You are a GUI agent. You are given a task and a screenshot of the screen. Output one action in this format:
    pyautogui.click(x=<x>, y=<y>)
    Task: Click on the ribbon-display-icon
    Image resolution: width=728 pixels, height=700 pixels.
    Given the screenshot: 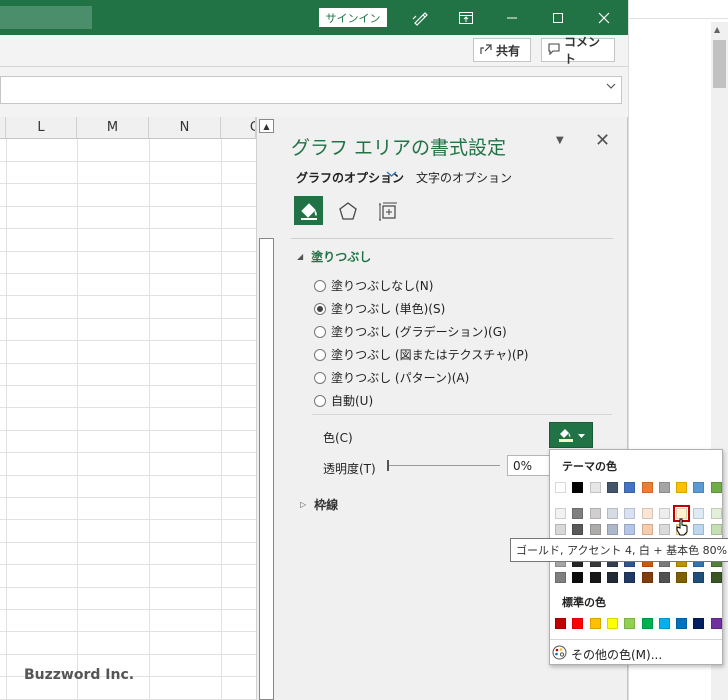 What is the action you would take?
    pyautogui.click(x=466, y=18)
    